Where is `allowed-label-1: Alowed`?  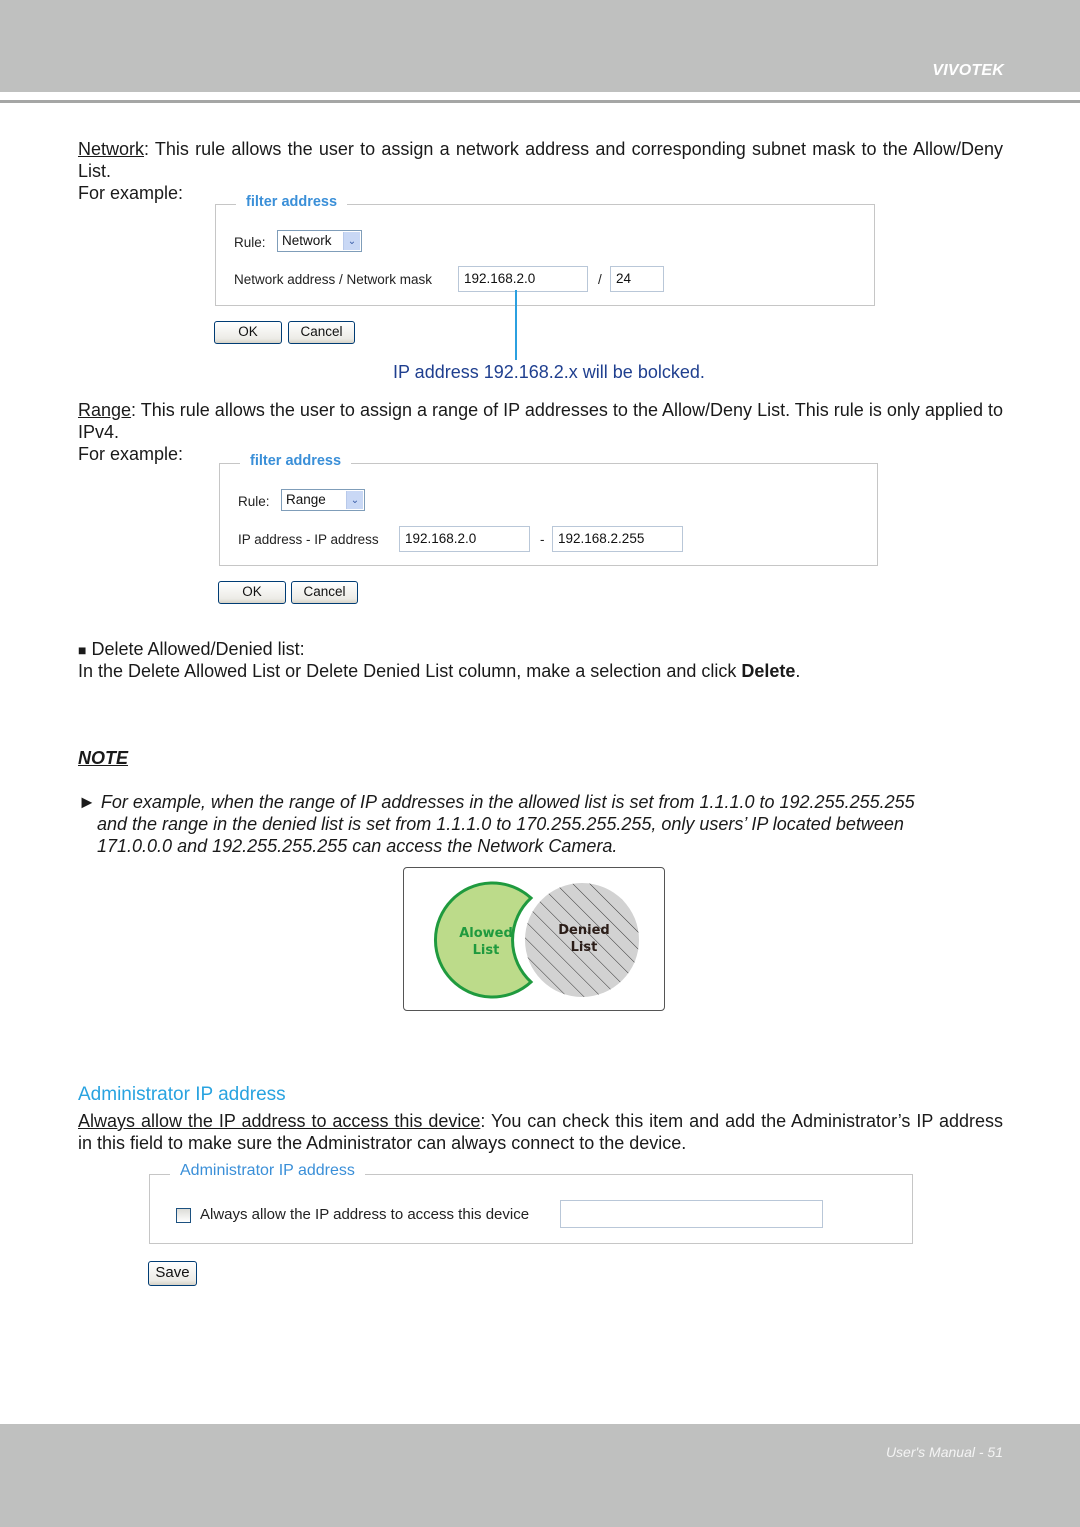 allowed-label-1: Alowed is located at coordinates (486, 933).